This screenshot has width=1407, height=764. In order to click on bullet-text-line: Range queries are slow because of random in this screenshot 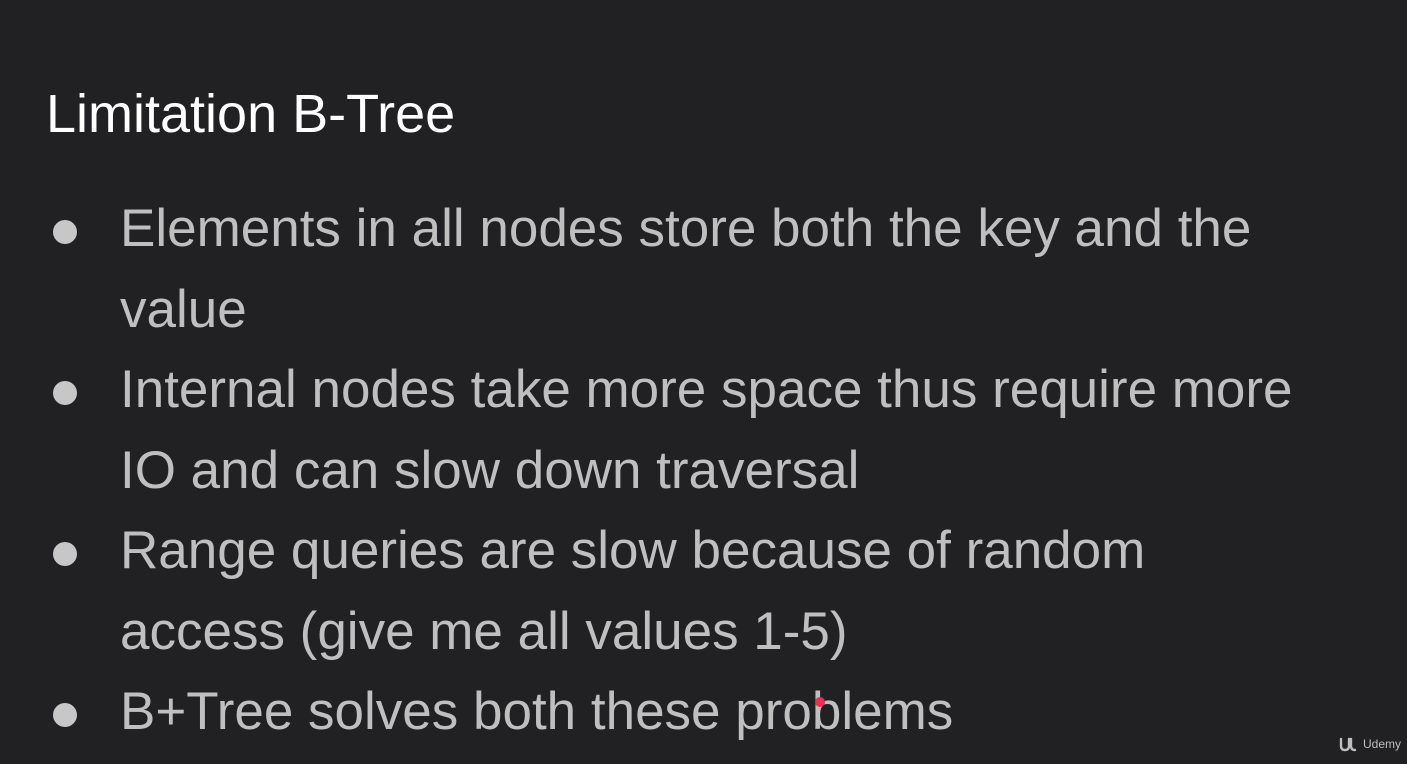, I will do `click(633, 550)`.